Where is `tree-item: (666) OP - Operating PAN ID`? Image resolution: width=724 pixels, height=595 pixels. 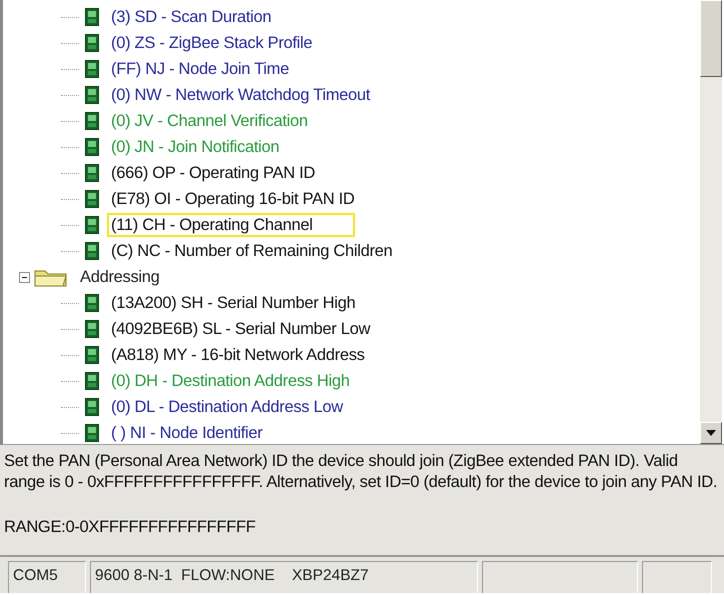
tree-item: (666) OP - Operating PAN ID is located at coordinates (213, 173).